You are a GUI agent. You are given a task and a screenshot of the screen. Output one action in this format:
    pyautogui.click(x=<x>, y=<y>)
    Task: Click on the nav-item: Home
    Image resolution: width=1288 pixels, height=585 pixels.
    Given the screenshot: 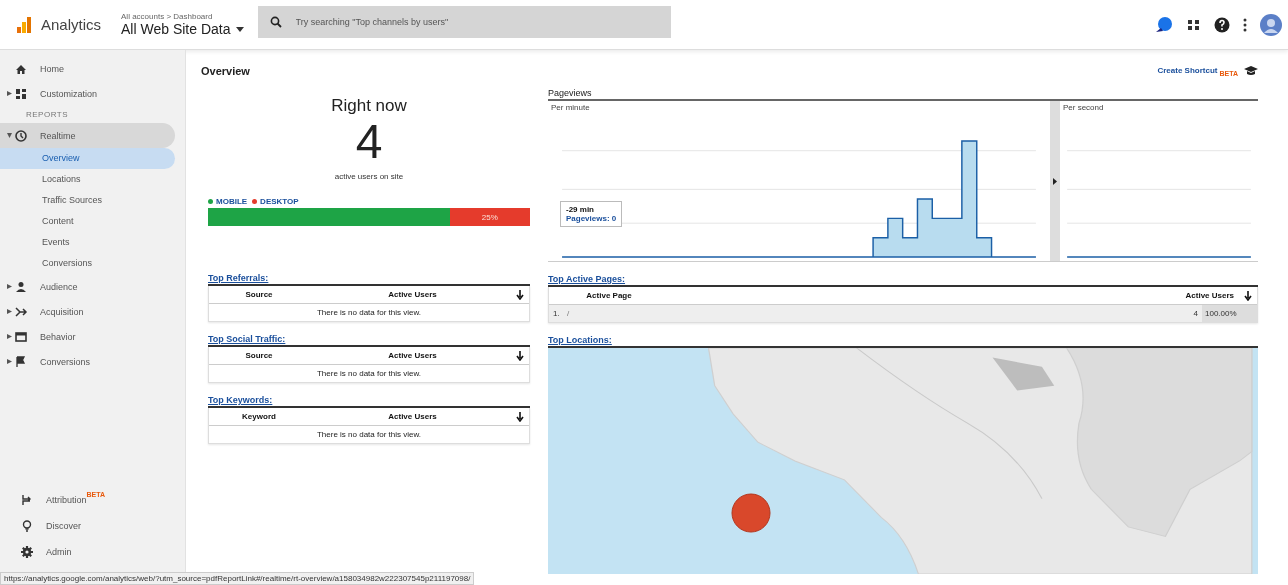 What is the action you would take?
    pyautogui.click(x=92, y=68)
    